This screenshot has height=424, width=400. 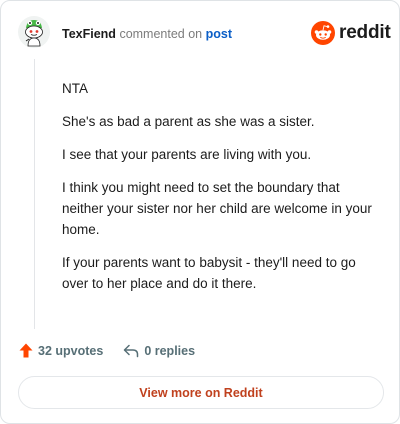 What do you see at coordinates (170, 350) in the screenshot?
I see `reply-count: 0 replies` at bounding box center [170, 350].